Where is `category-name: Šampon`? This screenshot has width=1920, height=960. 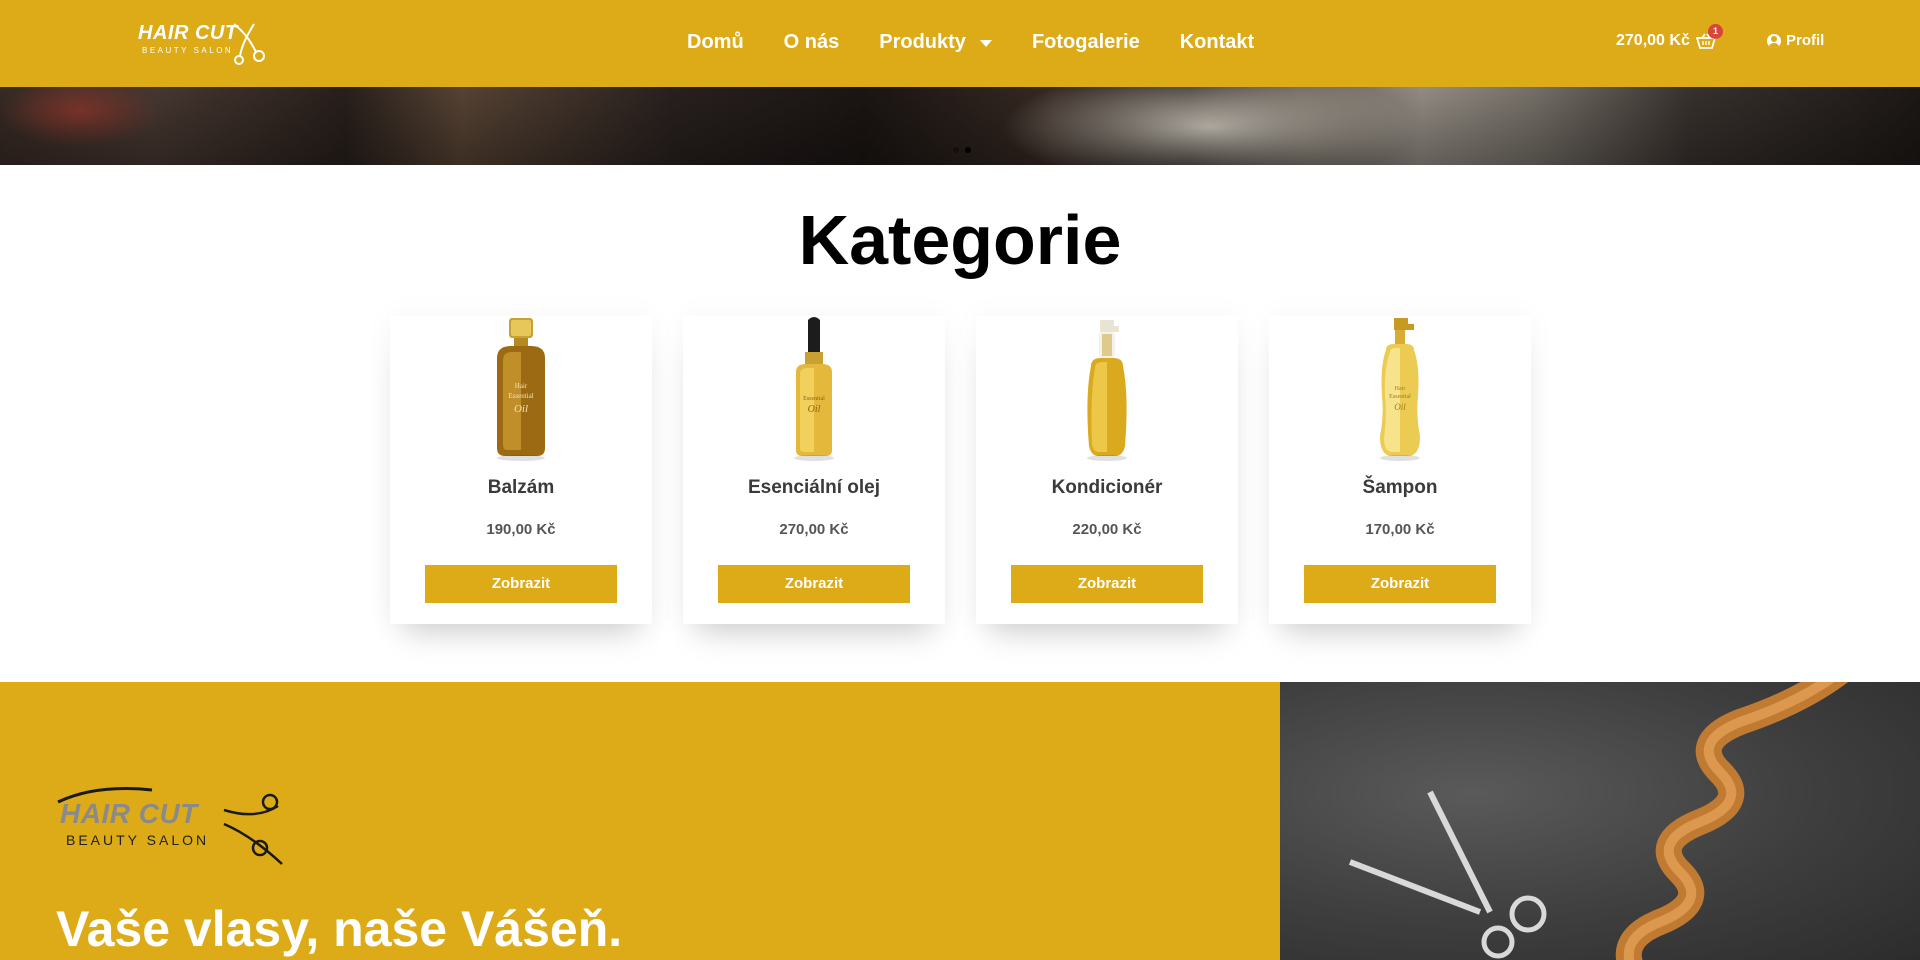
category-name: Šampon is located at coordinates (1400, 488).